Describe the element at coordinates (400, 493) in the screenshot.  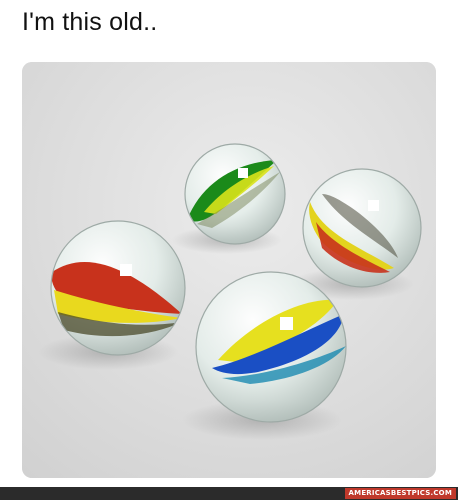
I see `watermark: AMERICASBESTPICS.COM` at that location.